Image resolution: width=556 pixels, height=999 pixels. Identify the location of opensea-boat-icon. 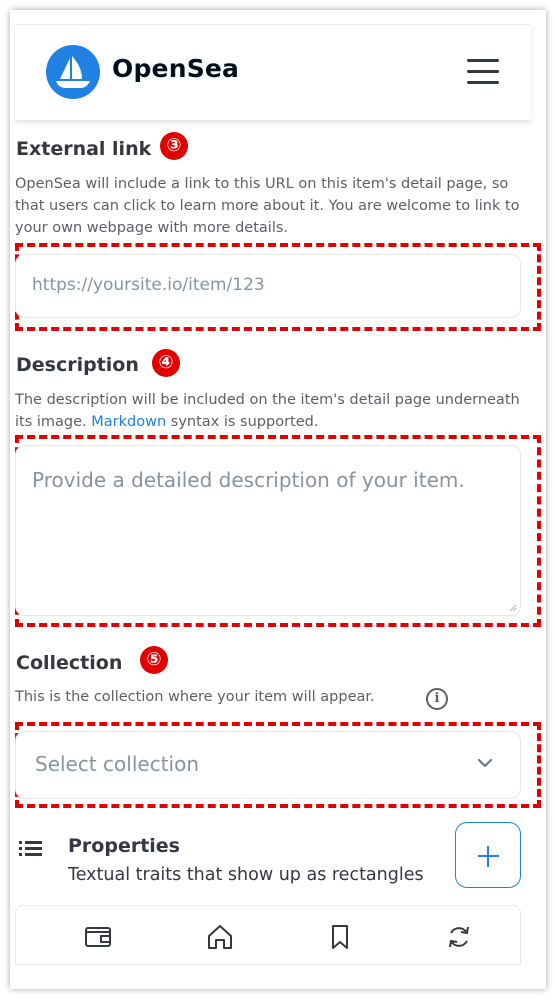
(73, 72).